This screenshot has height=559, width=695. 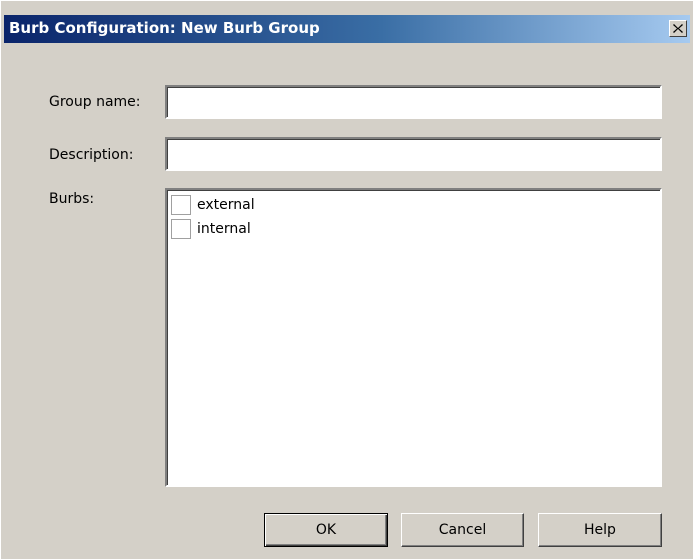 What do you see at coordinates (95, 102) in the screenshot?
I see `group-name-label: Group name:` at bounding box center [95, 102].